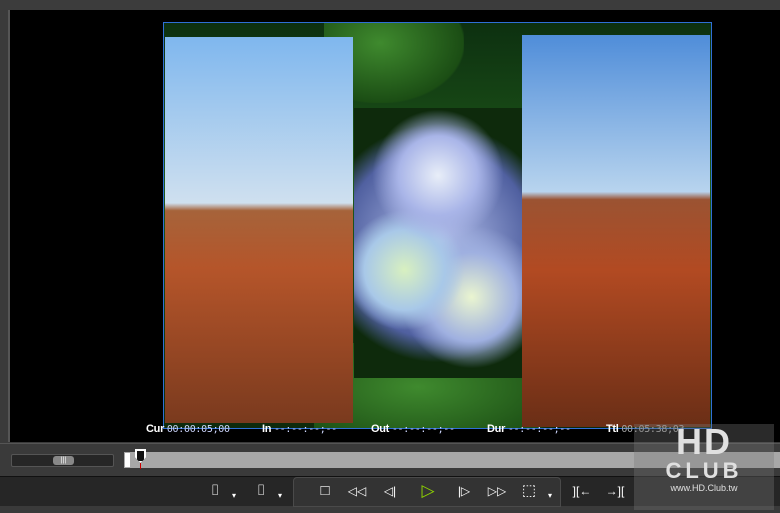  Describe the element at coordinates (188, 429) in the screenshot. I see `timecode-cur: Cur 00:00:05;00` at that location.